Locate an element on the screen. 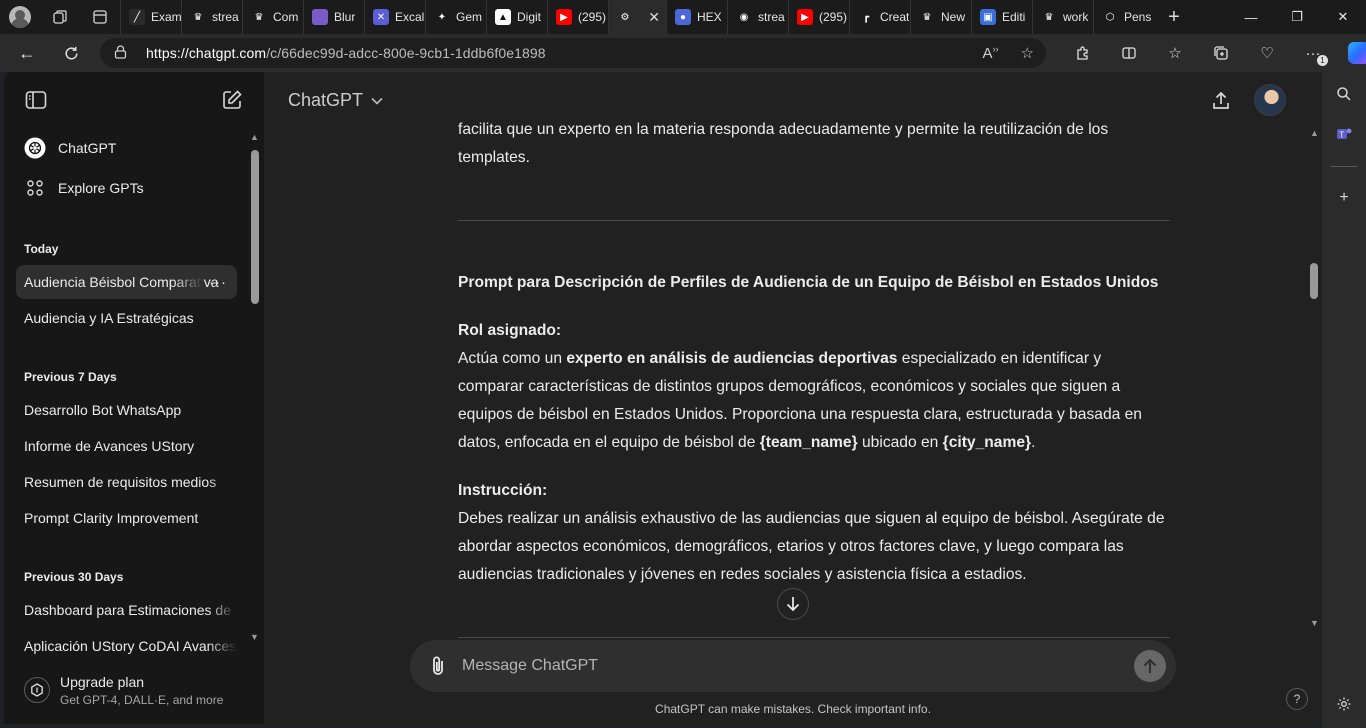  restore-button: ❐ is located at coordinates (1297, 17).